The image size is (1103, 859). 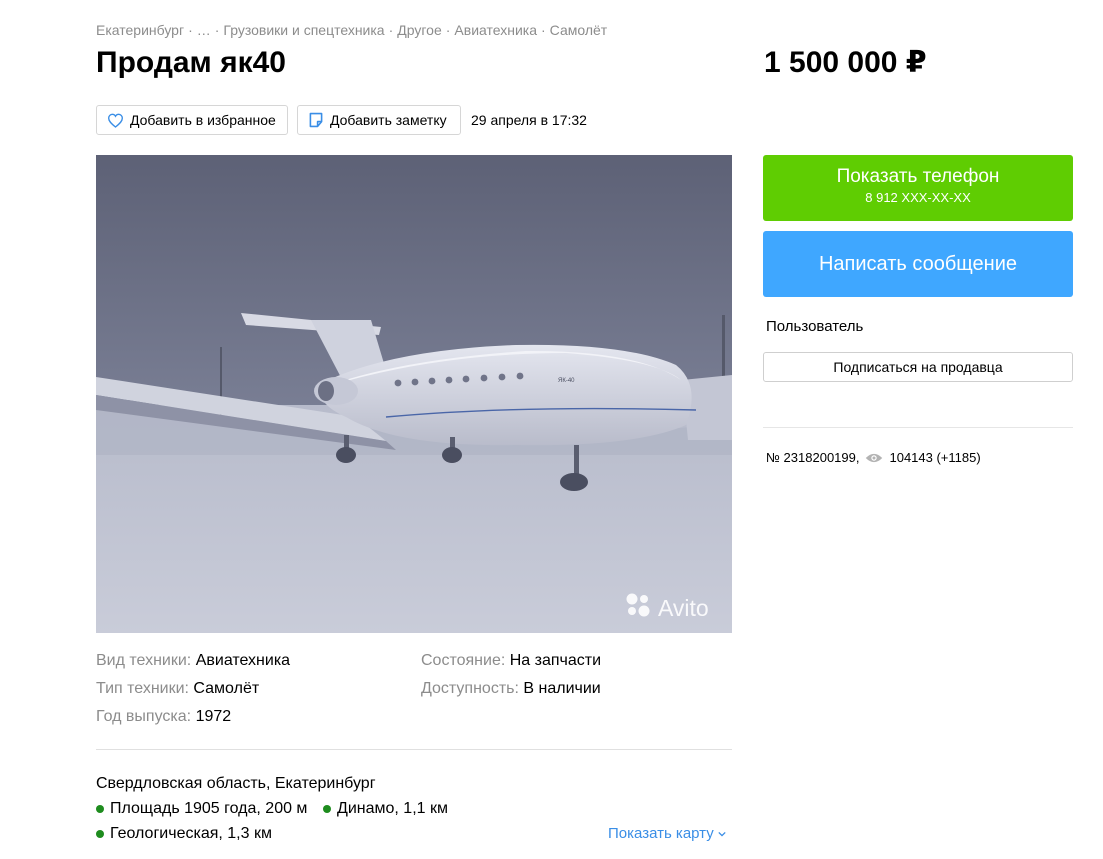 I want to click on listing-stats: № 2318200199, 104143 (+1185), so click(x=873, y=457).